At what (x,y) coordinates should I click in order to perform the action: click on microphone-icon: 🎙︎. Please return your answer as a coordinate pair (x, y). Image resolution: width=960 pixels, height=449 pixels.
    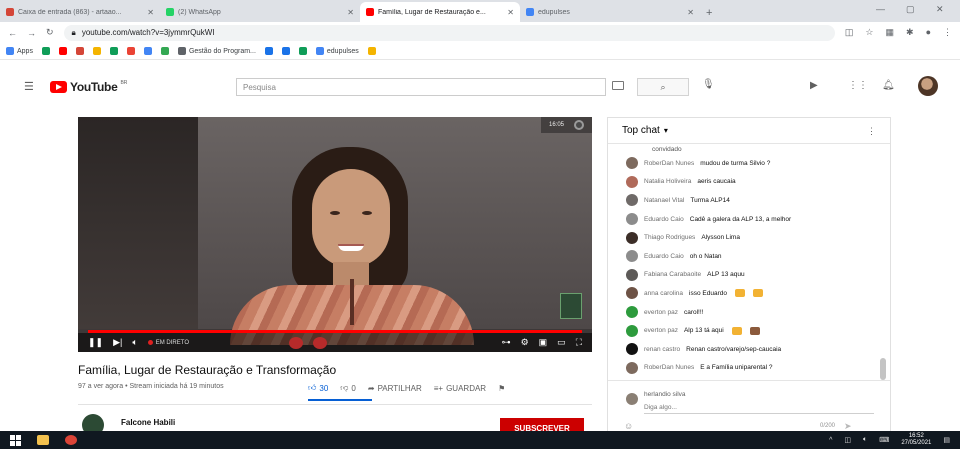
    Looking at the image, I should click on (708, 84).